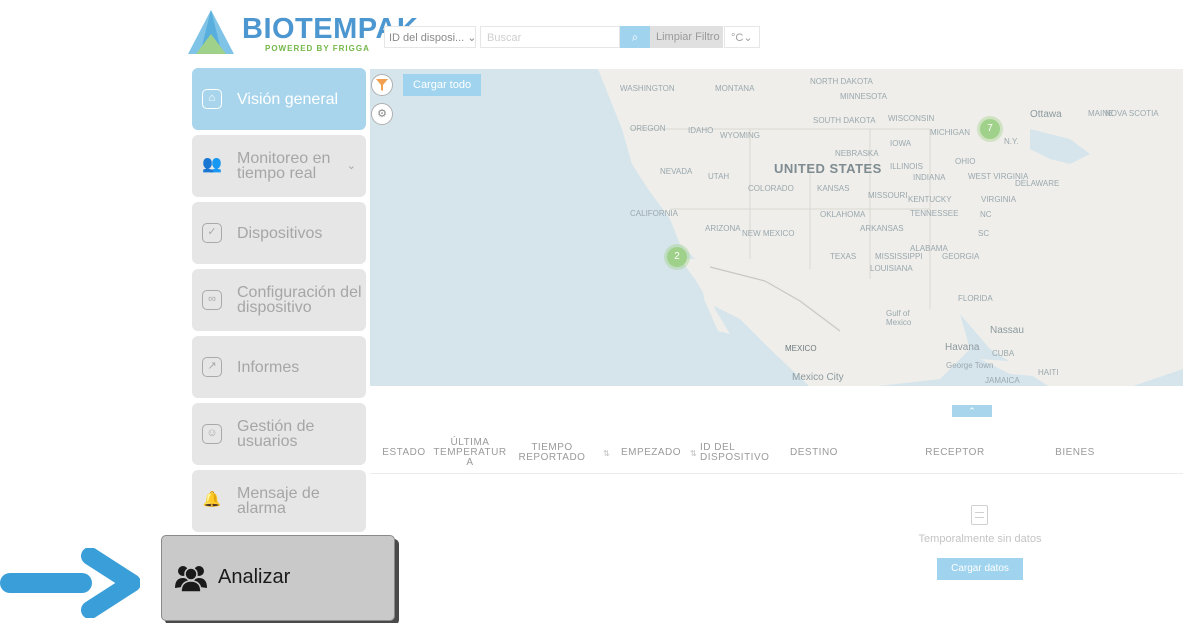 The height and width of the screenshot is (623, 1183). Describe the element at coordinates (901, 143) in the screenshot. I see `map-label: IOWA` at that location.